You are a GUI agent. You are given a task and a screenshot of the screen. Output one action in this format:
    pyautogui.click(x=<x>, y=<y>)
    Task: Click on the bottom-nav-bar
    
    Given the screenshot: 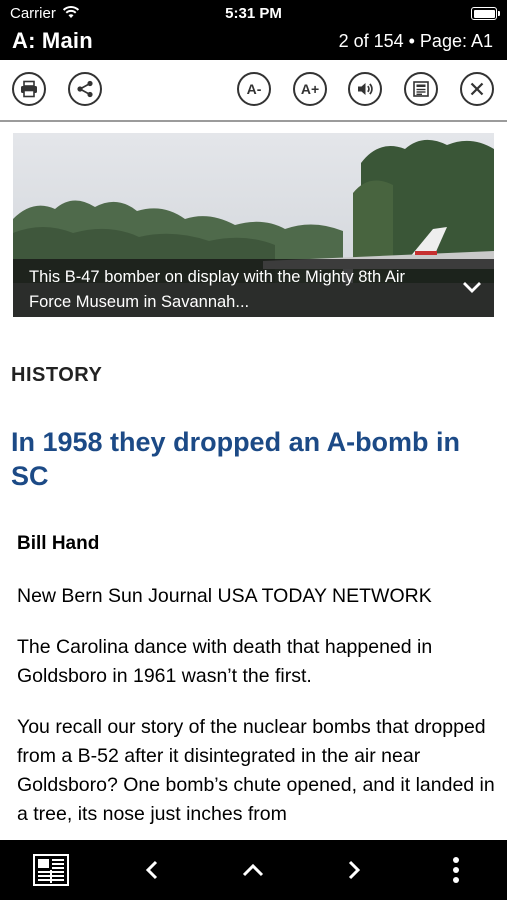 What is the action you would take?
    pyautogui.click(x=253, y=870)
    